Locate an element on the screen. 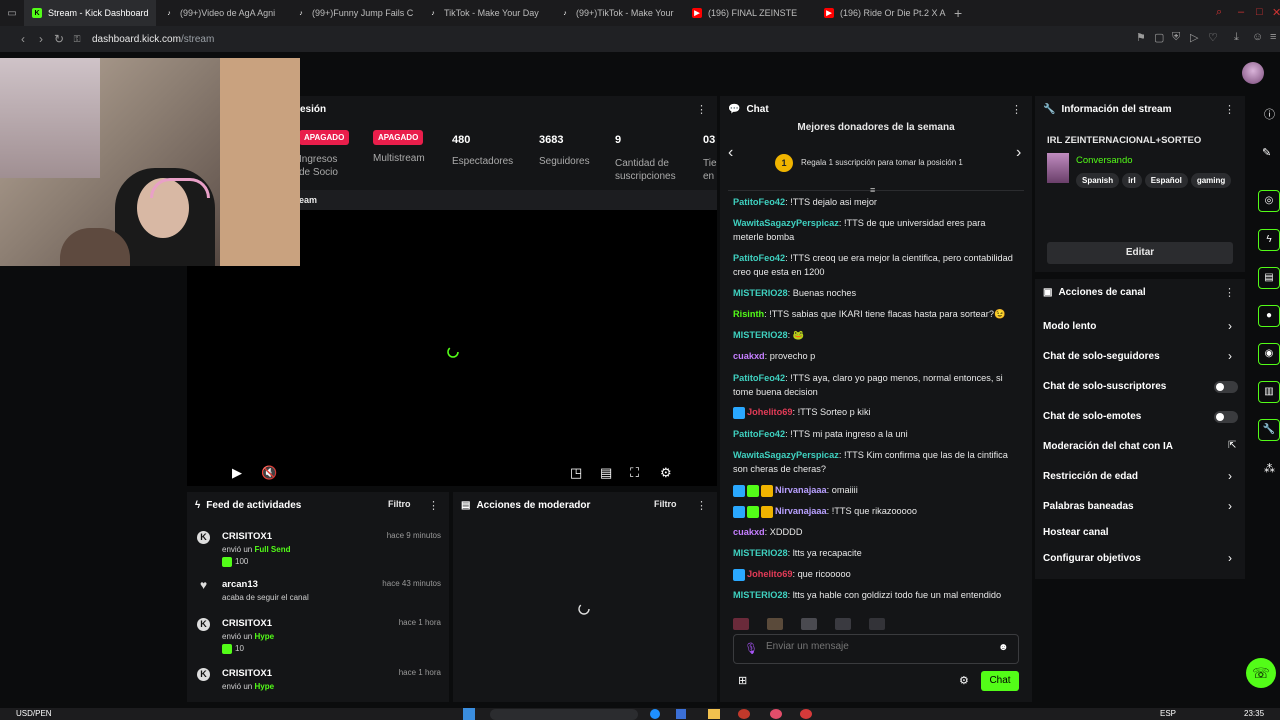 The height and width of the screenshot is (720, 1280). tab-list-icon: ▭ is located at coordinates (12, 13).